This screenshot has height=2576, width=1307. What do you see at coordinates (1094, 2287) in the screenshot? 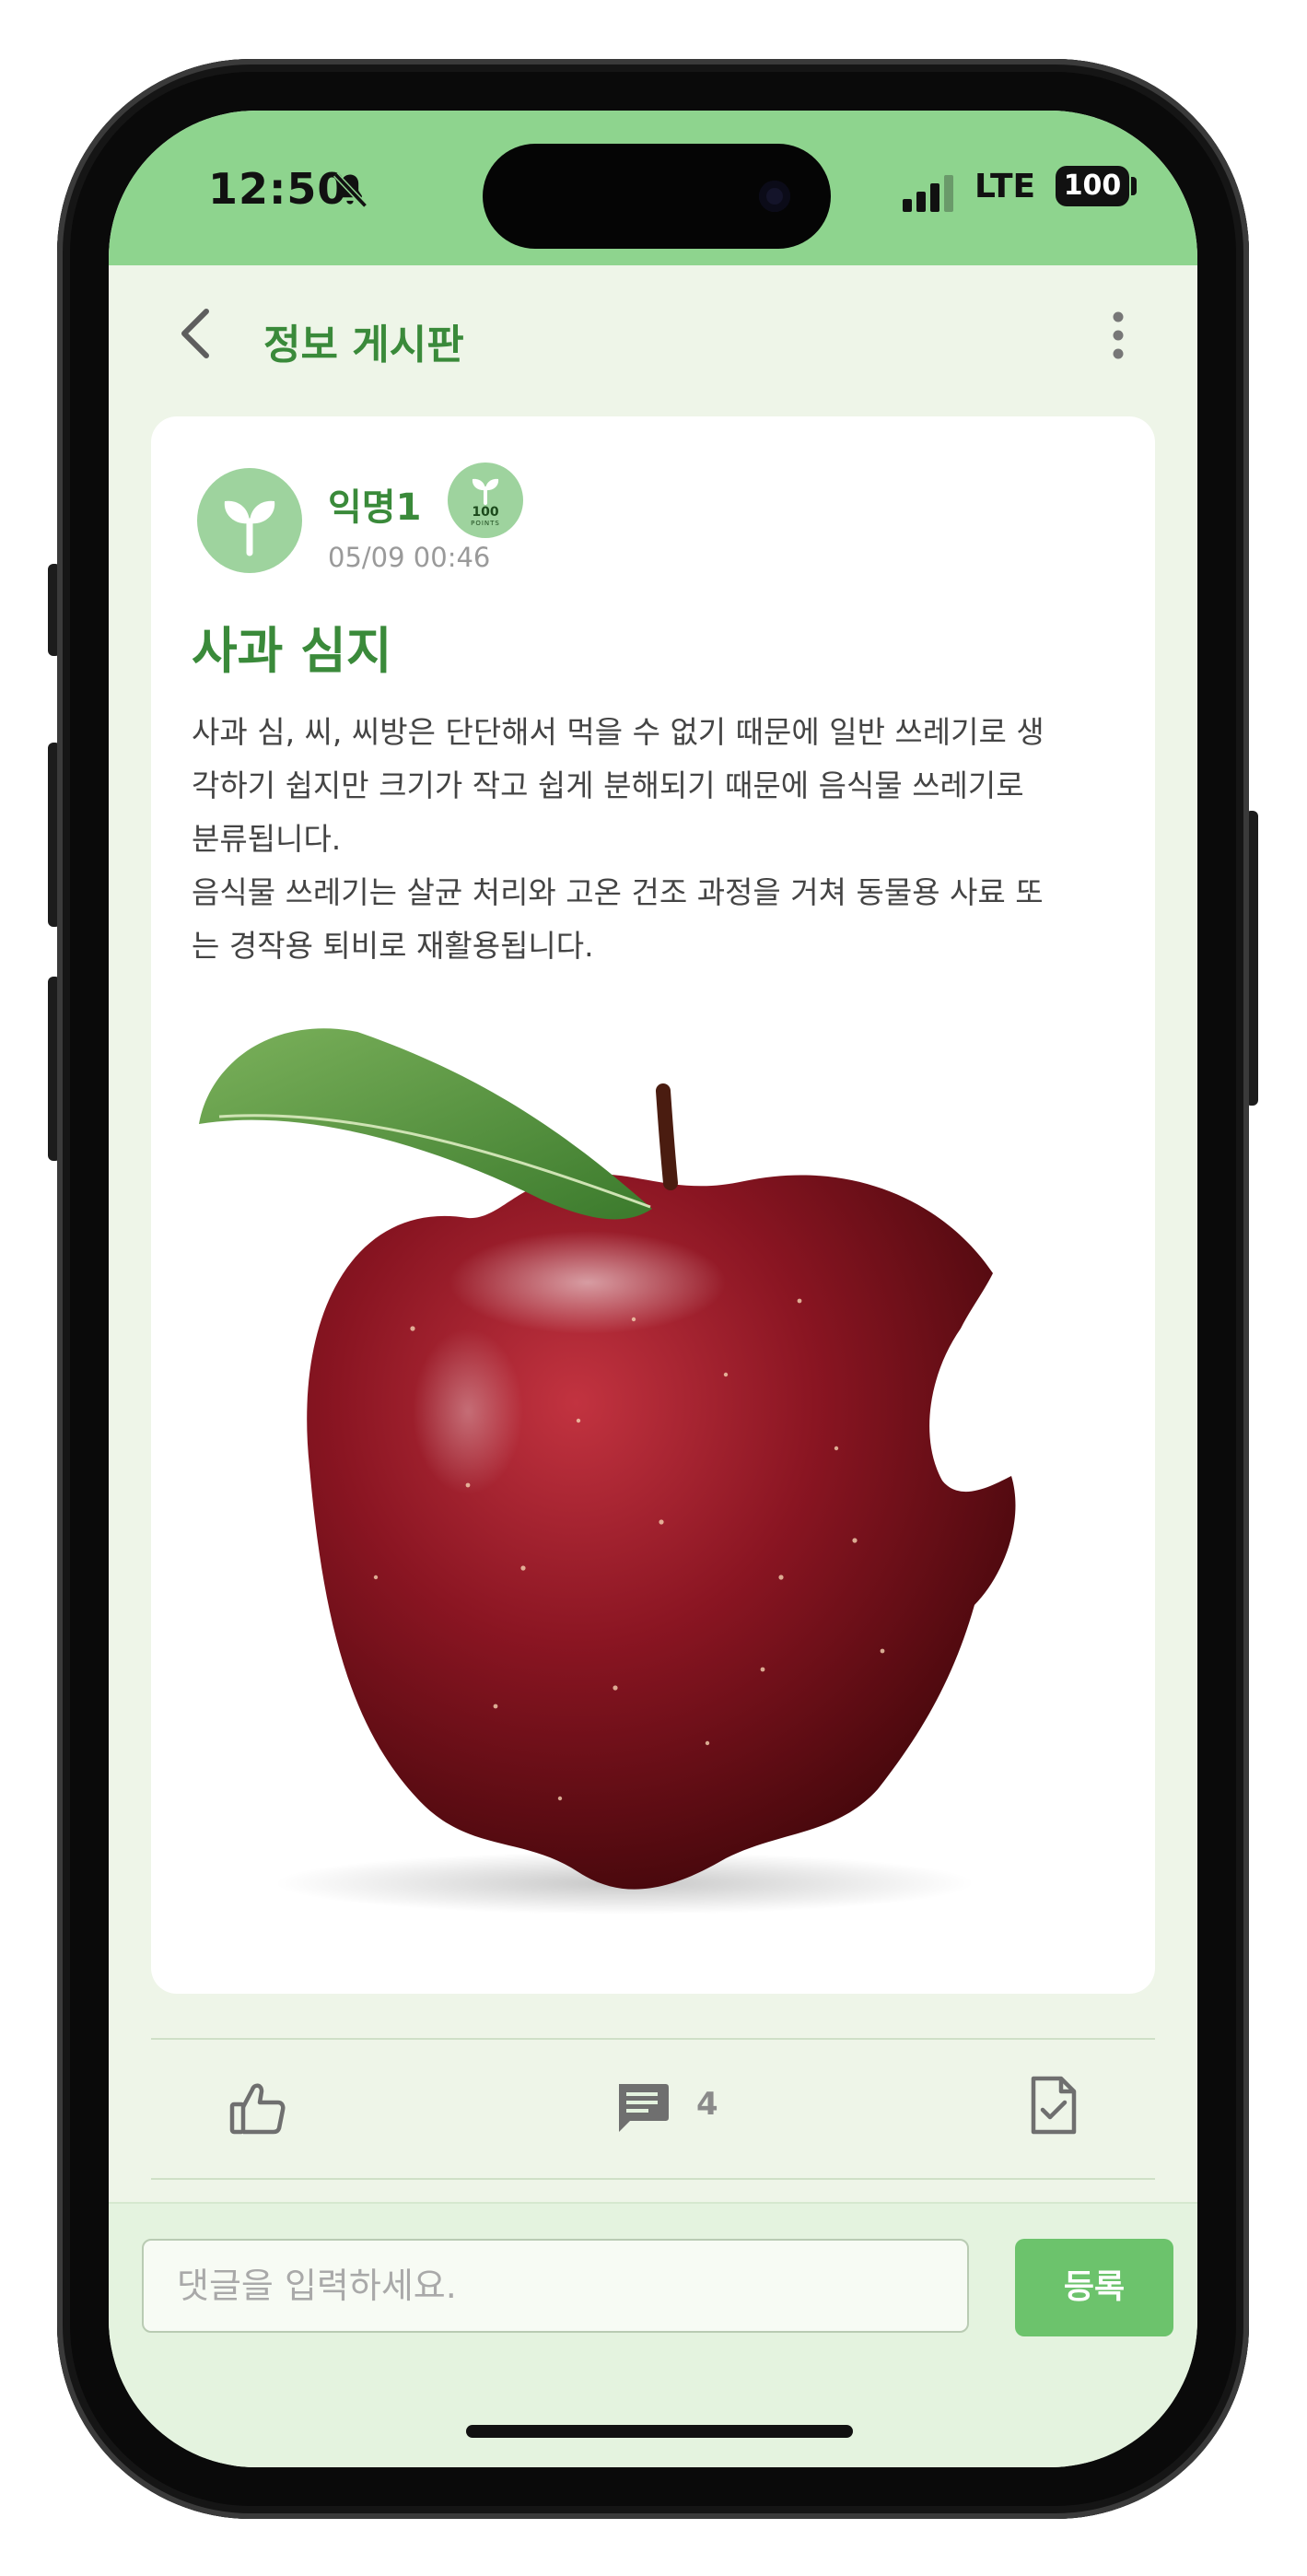
I see `submit-button: 등록` at bounding box center [1094, 2287].